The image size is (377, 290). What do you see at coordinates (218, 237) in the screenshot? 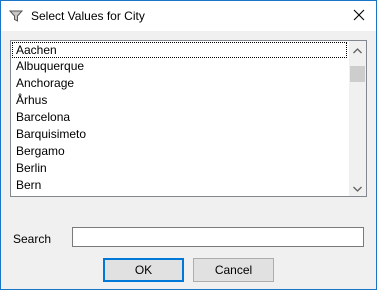
I see `search-input` at bounding box center [218, 237].